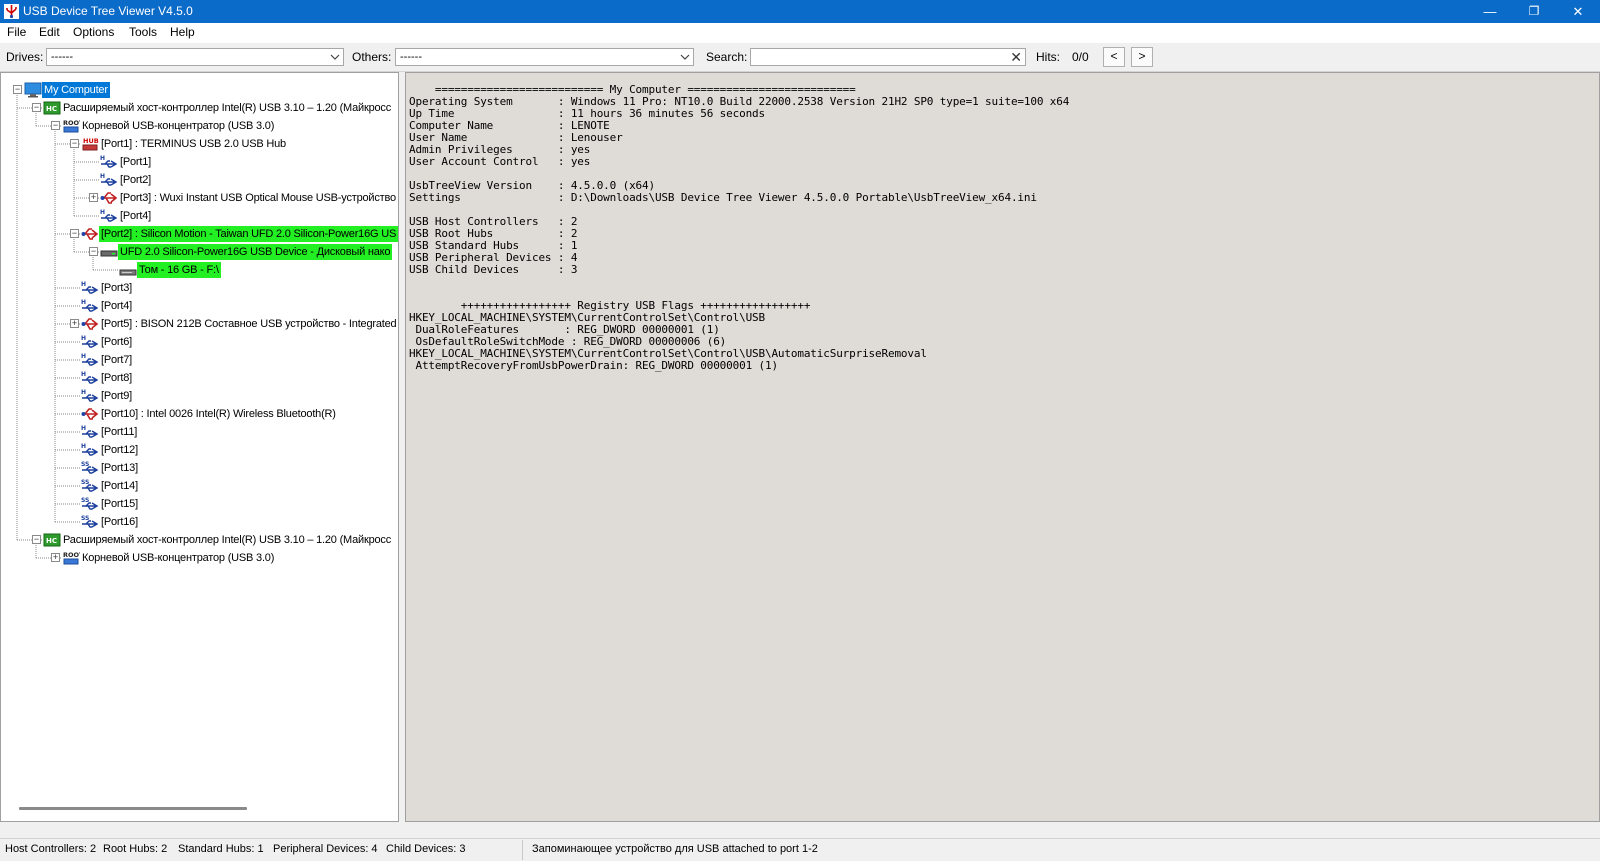  Describe the element at coordinates (372, 57) in the screenshot. I see `others-label: Others:` at that location.